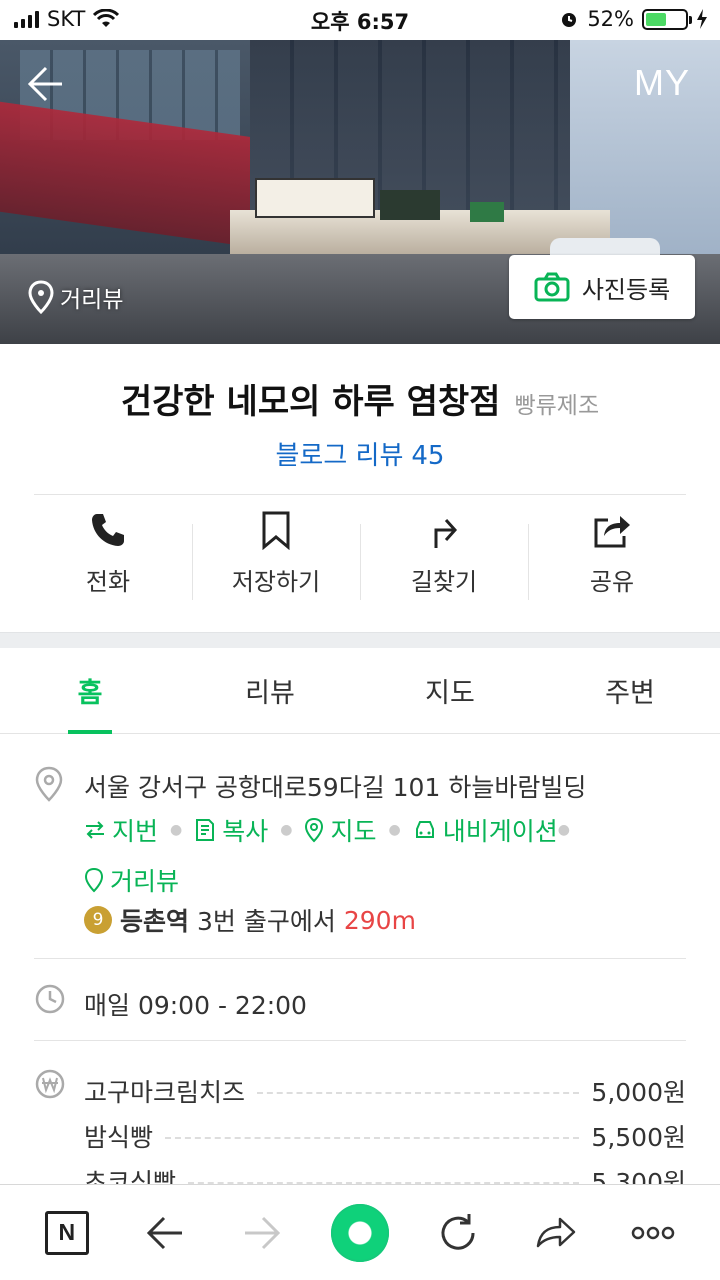  Describe the element at coordinates (95, 830) in the screenshot. I see `swap-icon` at that location.